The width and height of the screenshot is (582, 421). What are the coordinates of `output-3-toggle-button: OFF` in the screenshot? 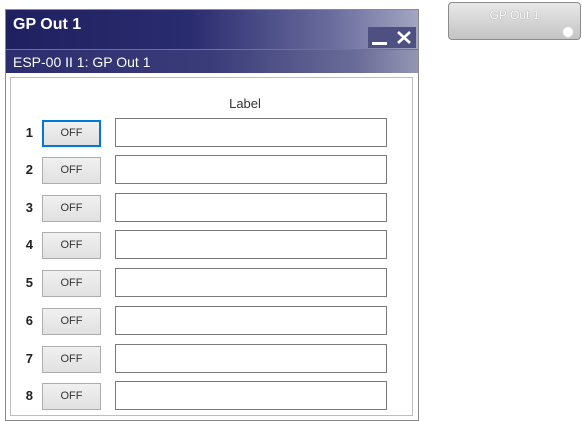 It's located at (71, 208).